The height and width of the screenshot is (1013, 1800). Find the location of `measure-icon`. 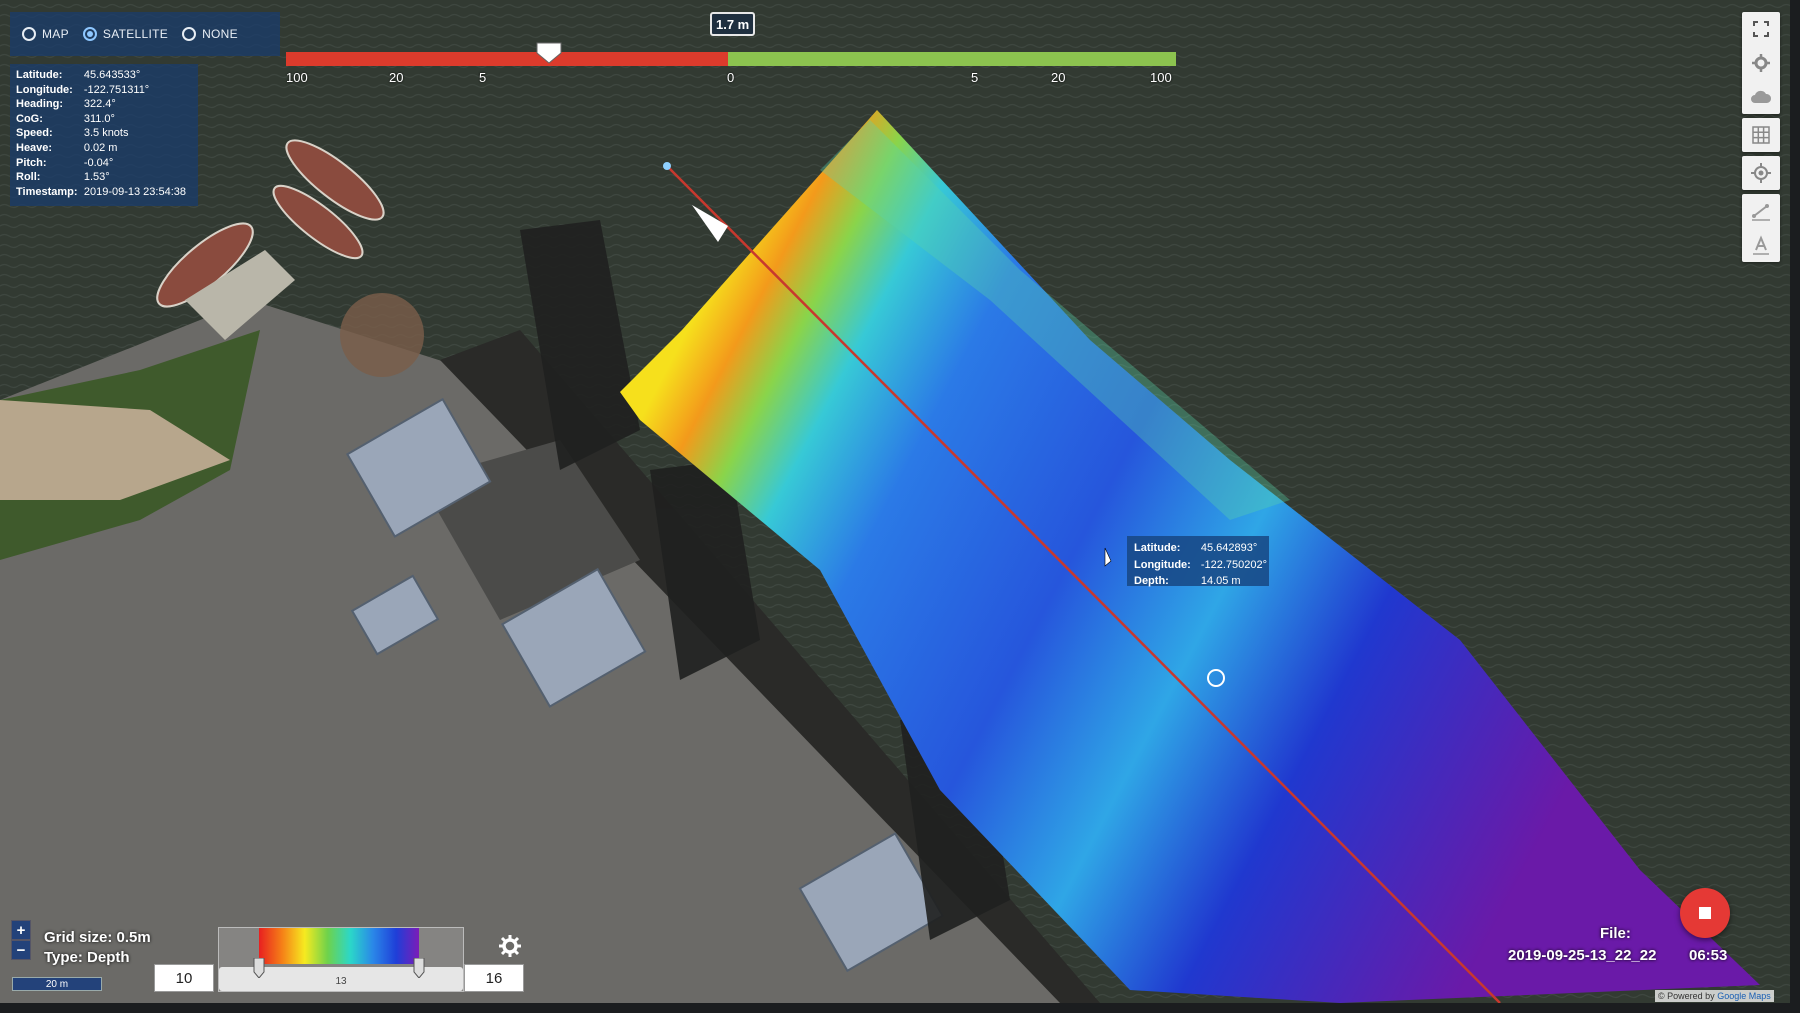

measure-icon is located at coordinates (1761, 211).